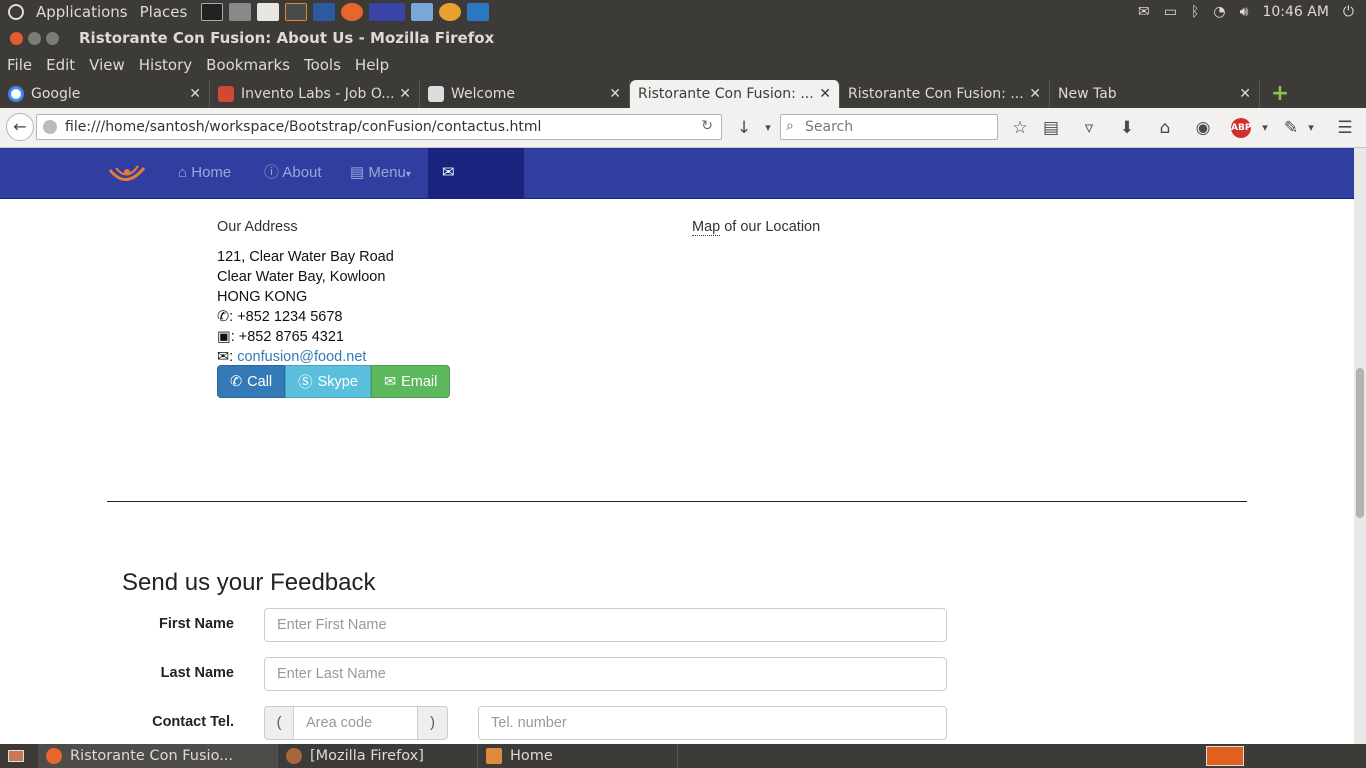 This screenshot has height=768, width=1366. What do you see at coordinates (212, 12) in the screenshot?
I see `terminal-icon` at bounding box center [212, 12].